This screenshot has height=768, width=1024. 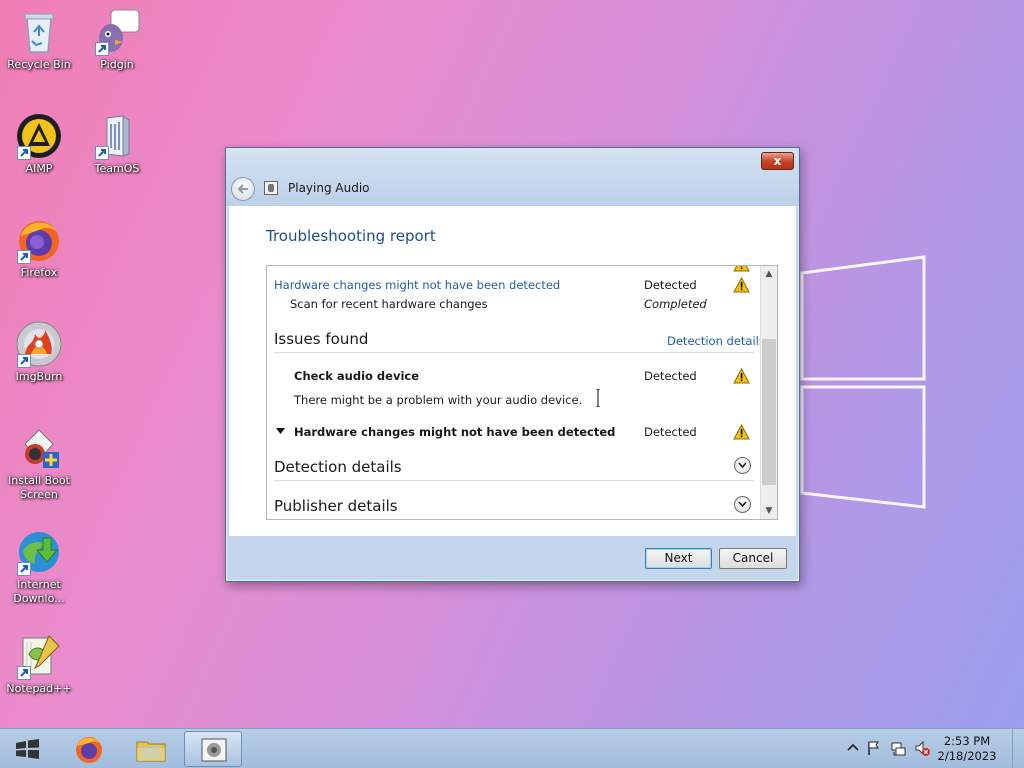 I want to click on clock-date: 2/18/2023, so click(x=967, y=756).